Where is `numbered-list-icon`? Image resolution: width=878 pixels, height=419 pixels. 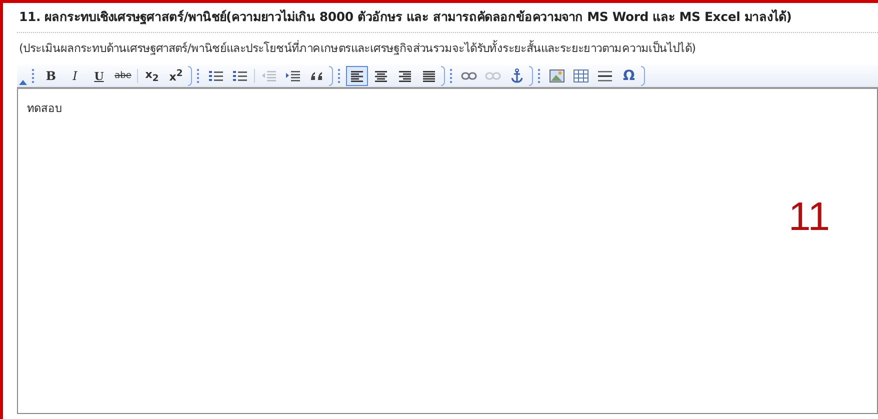
numbered-list-icon is located at coordinates (216, 76).